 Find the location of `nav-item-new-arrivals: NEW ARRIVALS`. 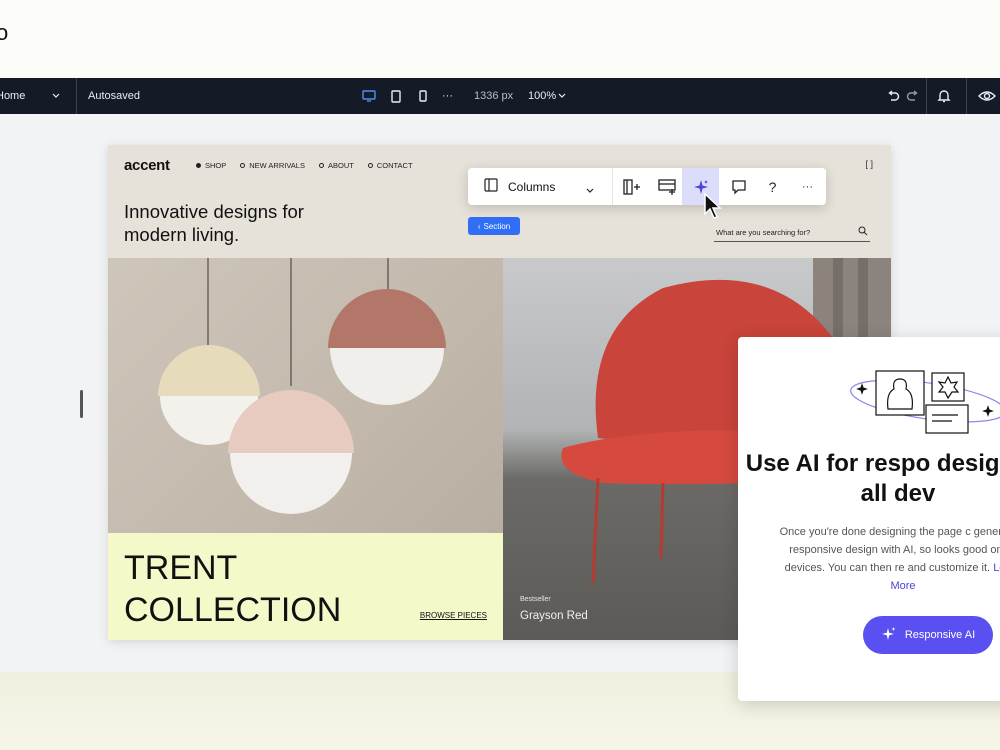

nav-item-new-arrivals: NEW ARRIVALS is located at coordinates (272, 165).